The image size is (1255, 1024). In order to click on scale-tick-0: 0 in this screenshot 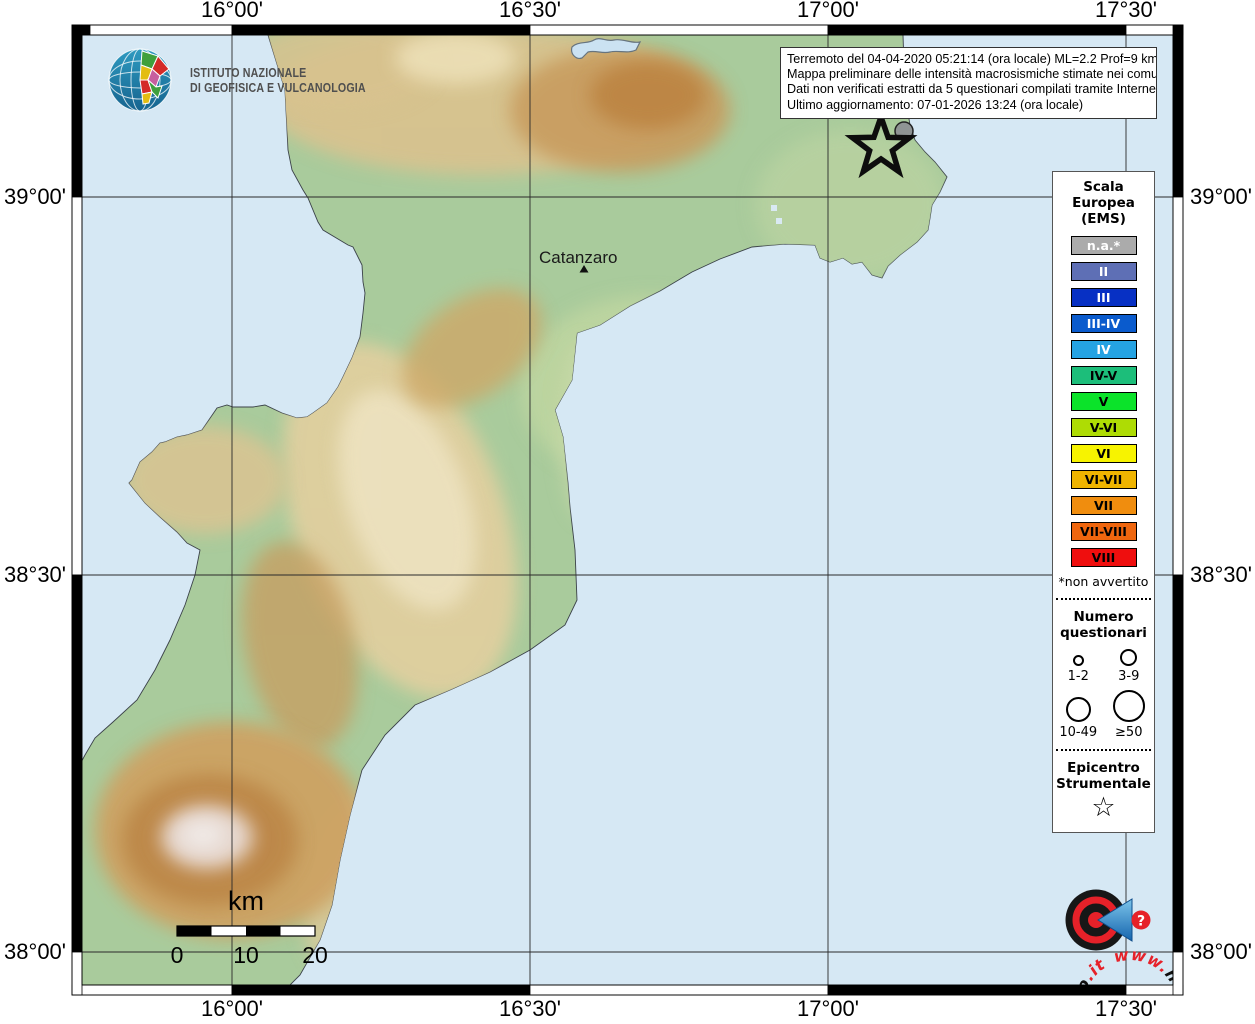, I will do `click(177, 955)`.